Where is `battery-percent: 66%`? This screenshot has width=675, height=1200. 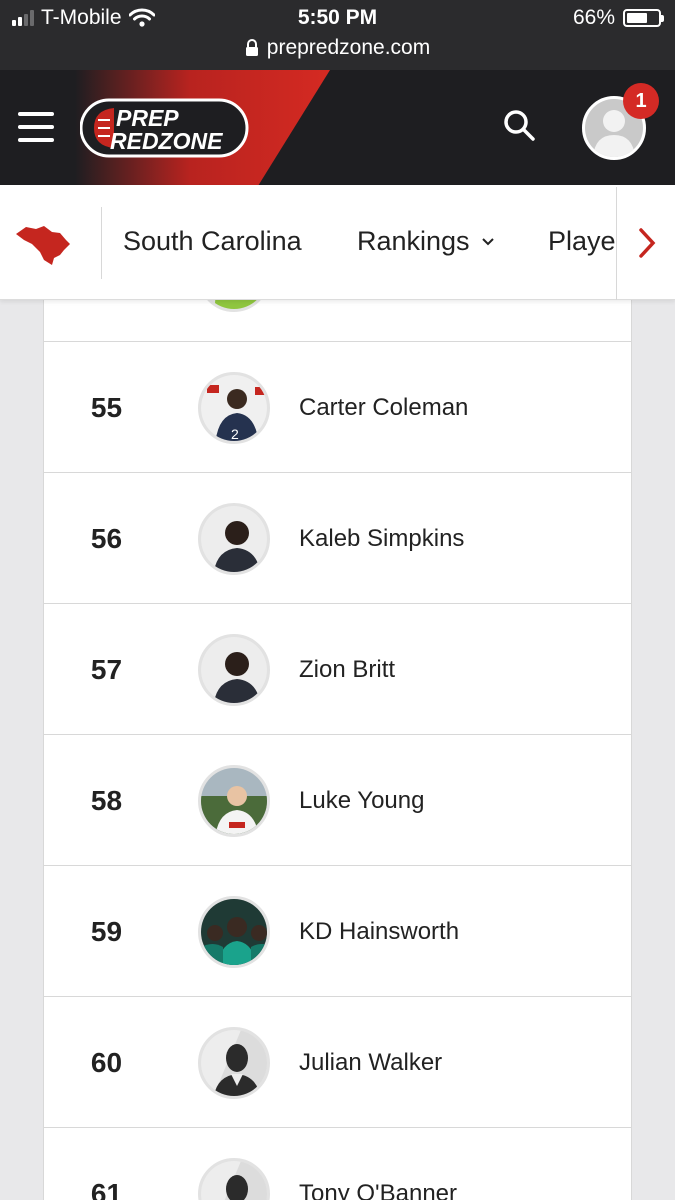
battery-percent: 66% is located at coordinates (593, 17).